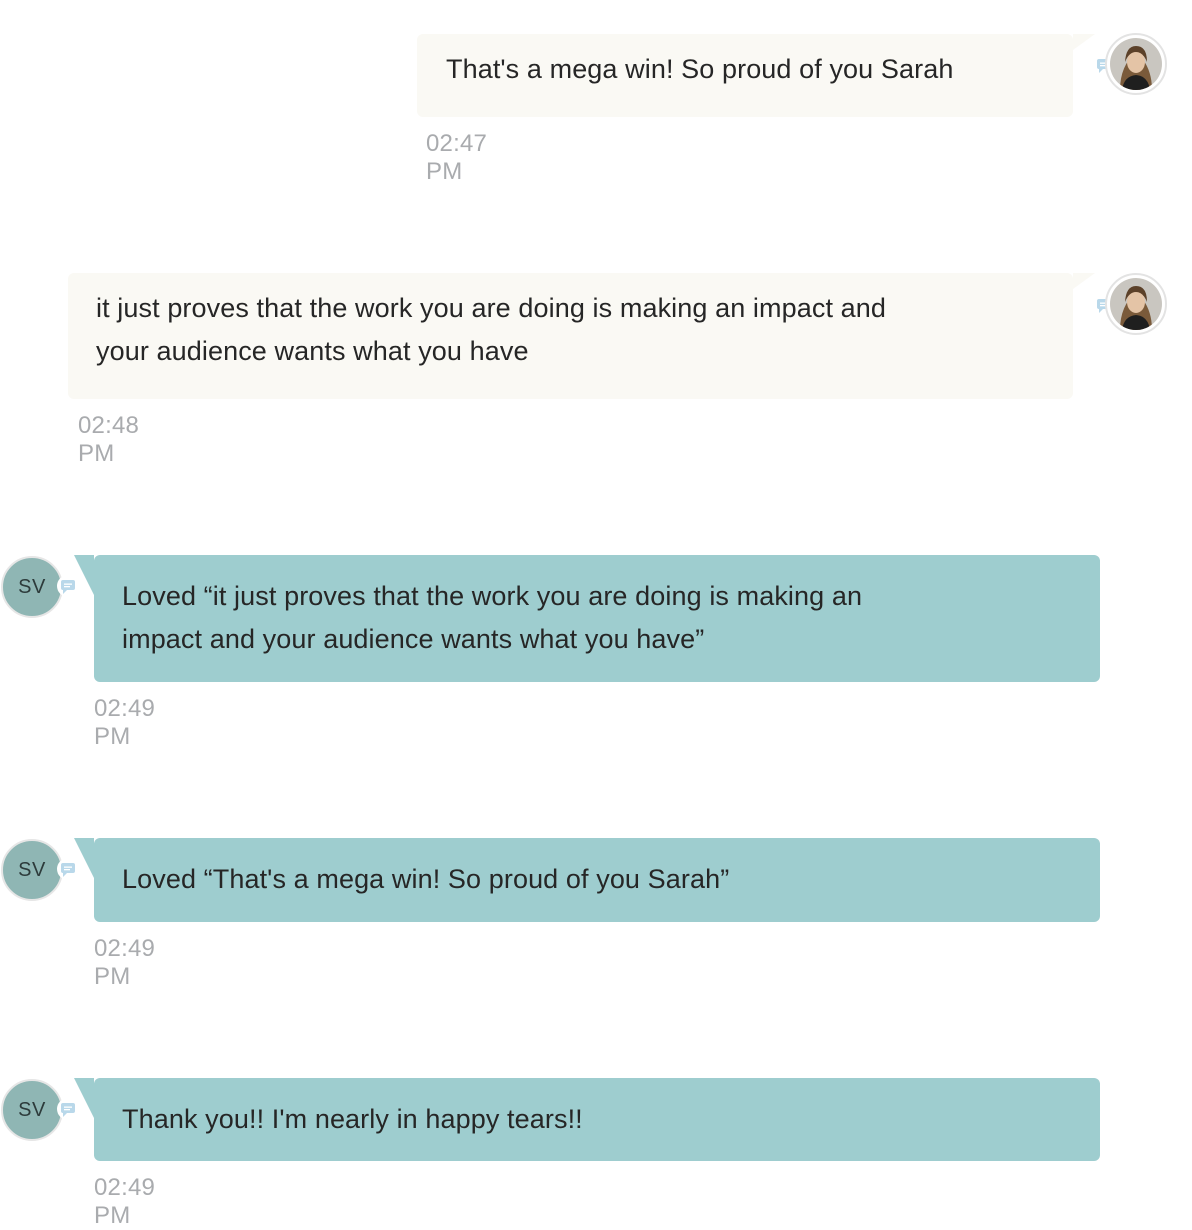  Describe the element at coordinates (109, 439) in the screenshot. I see `message-timestamp: 02:48 PM` at that location.